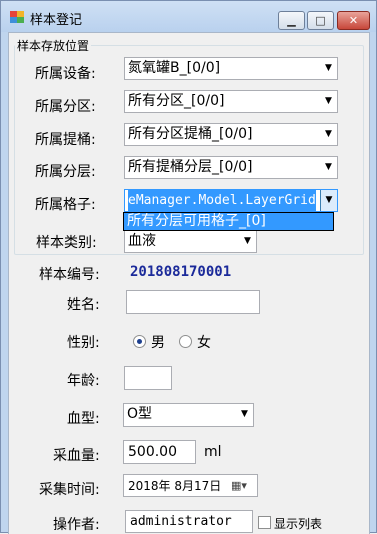 The image size is (377, 534). What do you see at coordinates (148, 378) in the screenshot?
I see `age-input` at bounding box center [148, 378].